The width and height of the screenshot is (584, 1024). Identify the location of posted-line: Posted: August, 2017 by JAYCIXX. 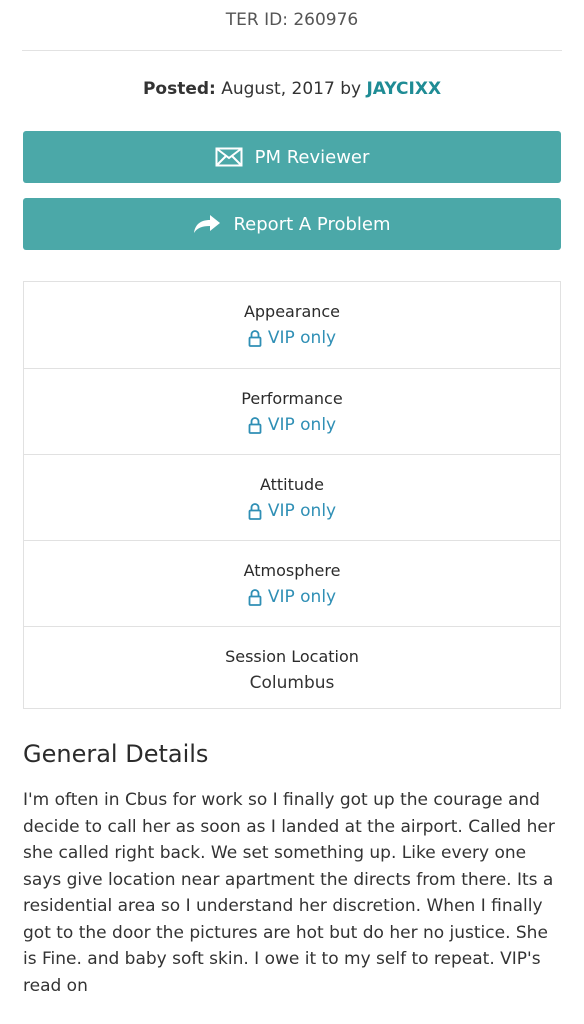
(292, 89).